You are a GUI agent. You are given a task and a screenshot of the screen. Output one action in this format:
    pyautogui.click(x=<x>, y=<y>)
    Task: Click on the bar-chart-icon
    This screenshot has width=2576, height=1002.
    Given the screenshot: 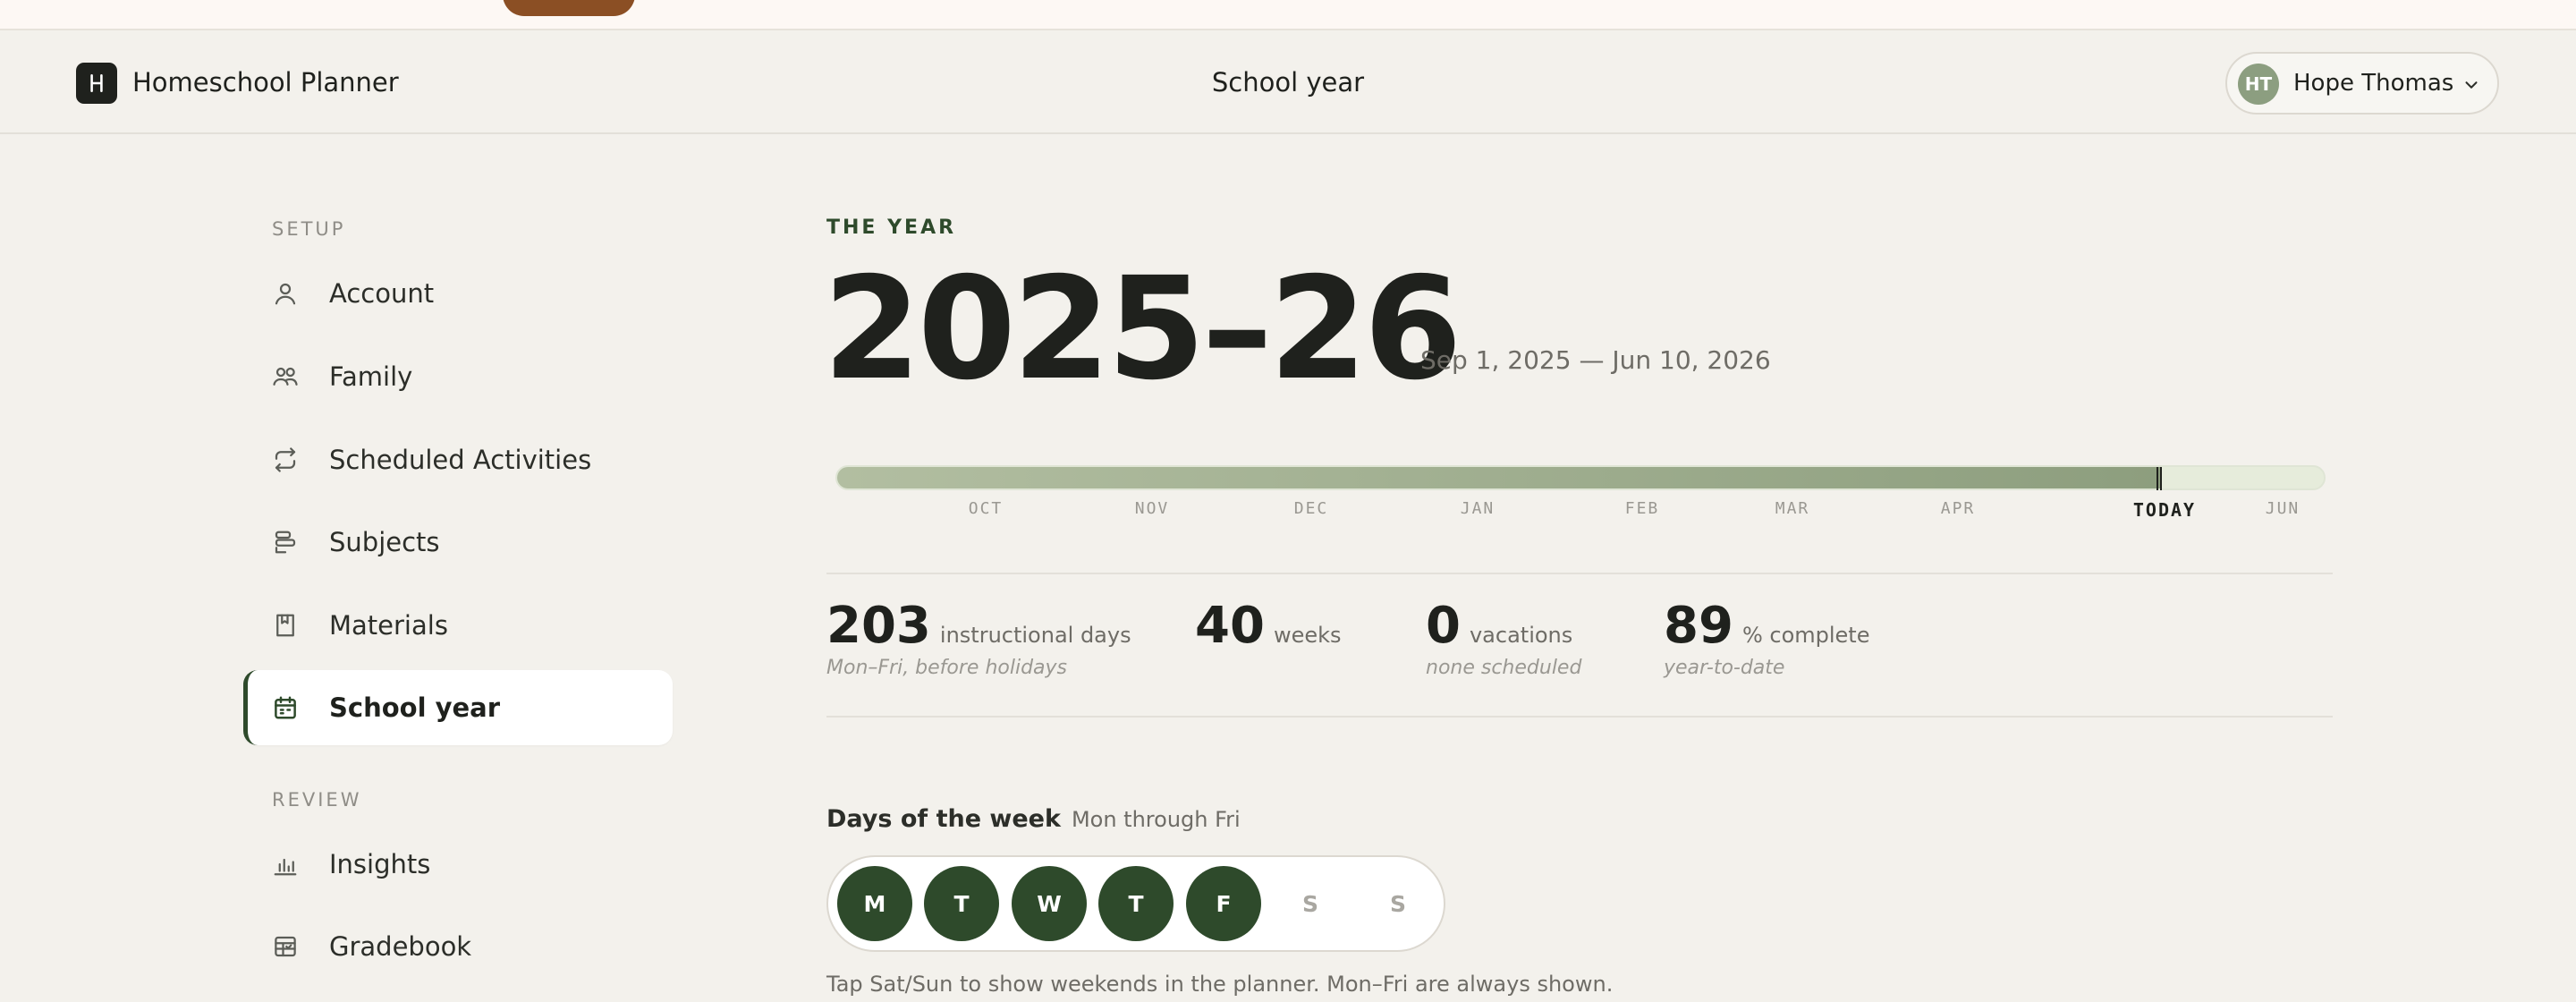 What is the action you would take?
    pyautogui.click(x=285, y=865)
    